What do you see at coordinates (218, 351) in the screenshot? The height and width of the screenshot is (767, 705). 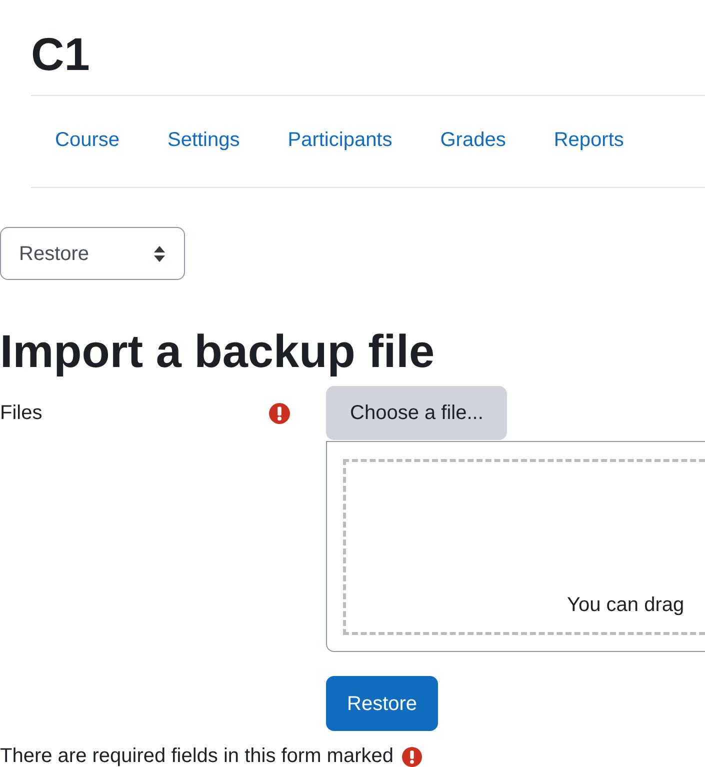 I see `page-heading: Import a backup file` at bounding box center [218, 351].